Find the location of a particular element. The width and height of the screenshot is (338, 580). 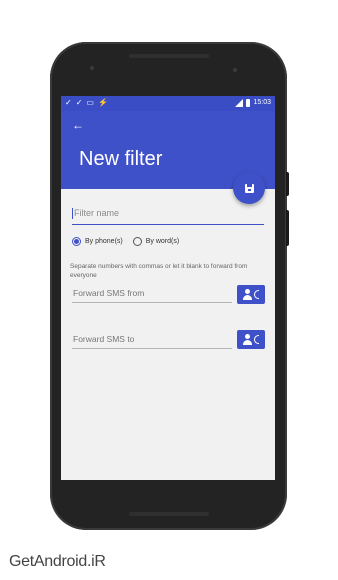

system-icons: 15:03 is located at coordinates (253, 102).